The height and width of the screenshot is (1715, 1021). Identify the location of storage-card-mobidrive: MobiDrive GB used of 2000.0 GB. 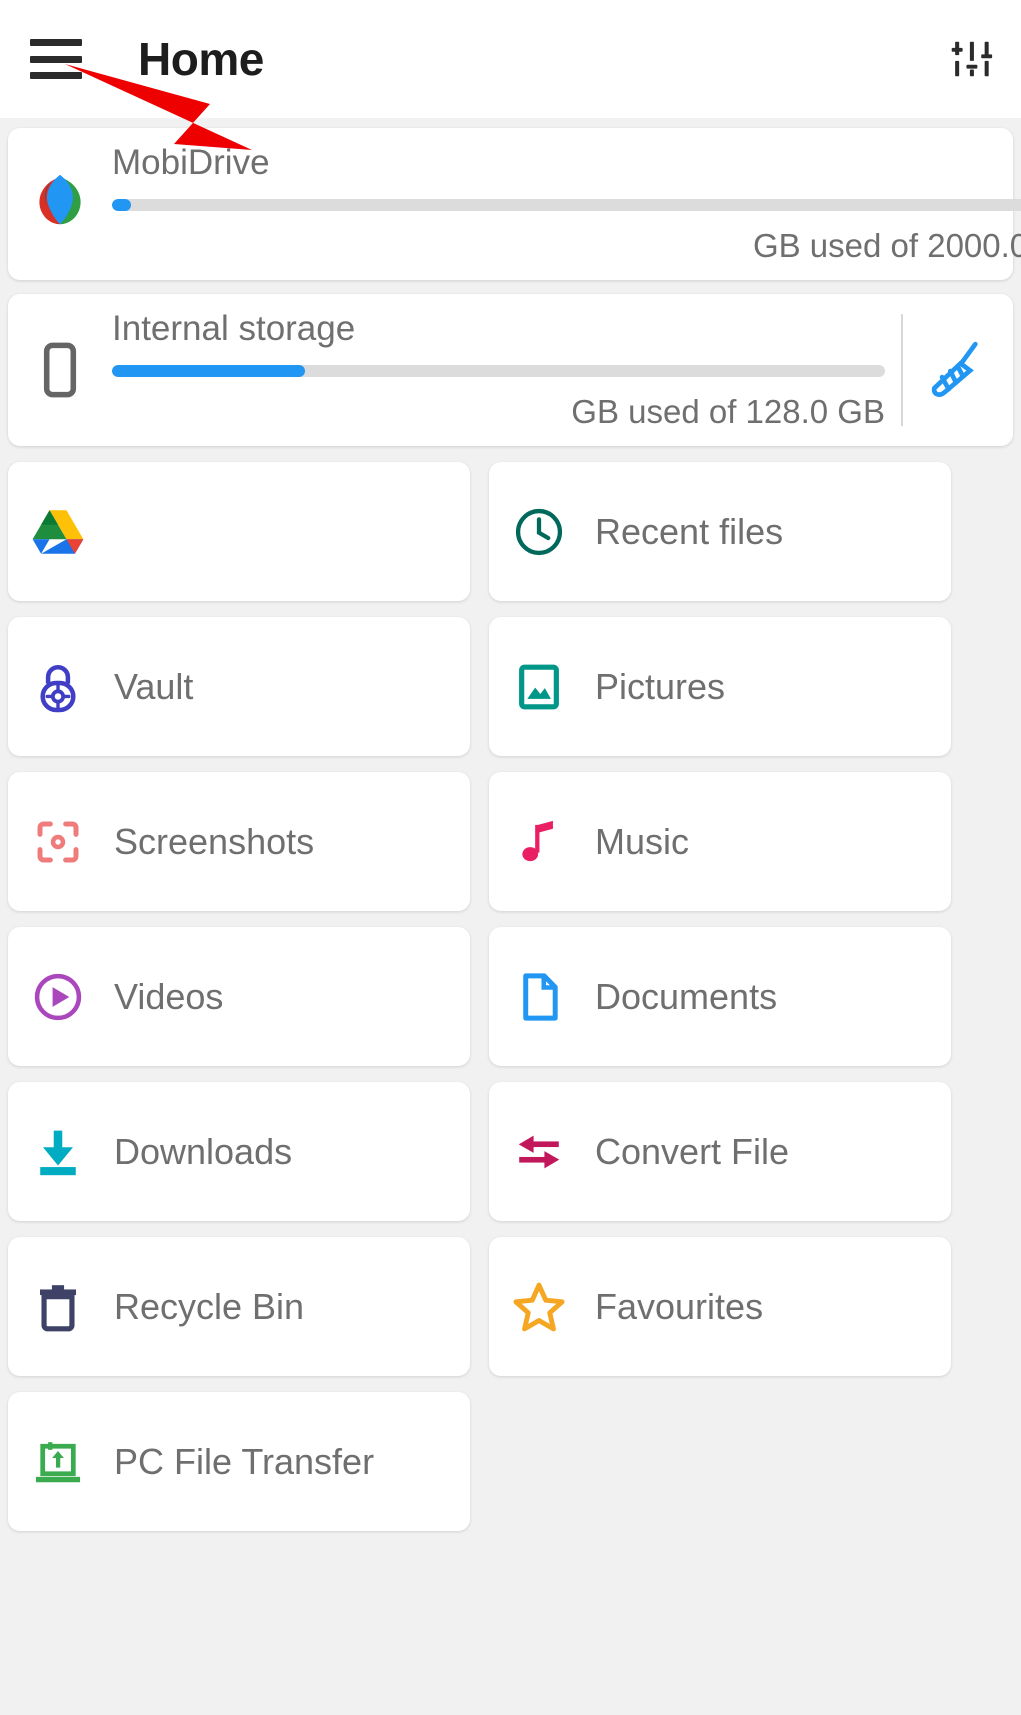
(514, 204).